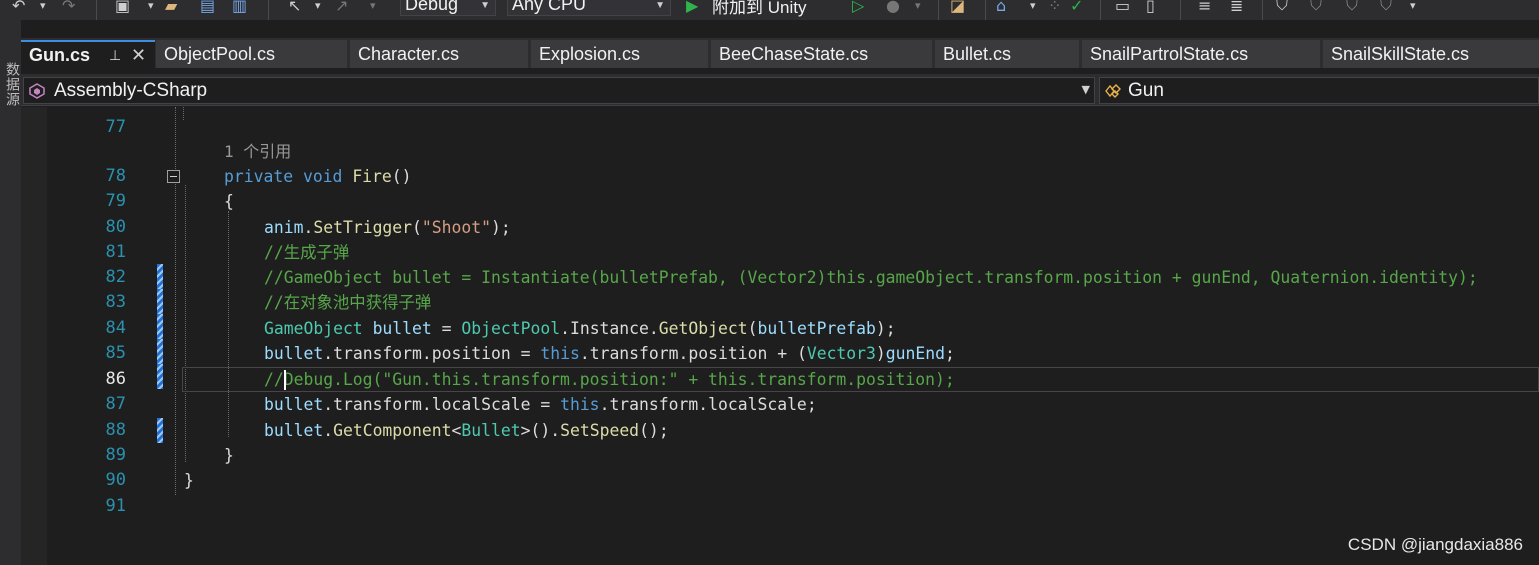 This screenshot has width=1539, height=565. What do you see at coordinates (660, 5) in the screenshot?
I see `chevron-down-icon: ▼` at bounding box center [660, 5].